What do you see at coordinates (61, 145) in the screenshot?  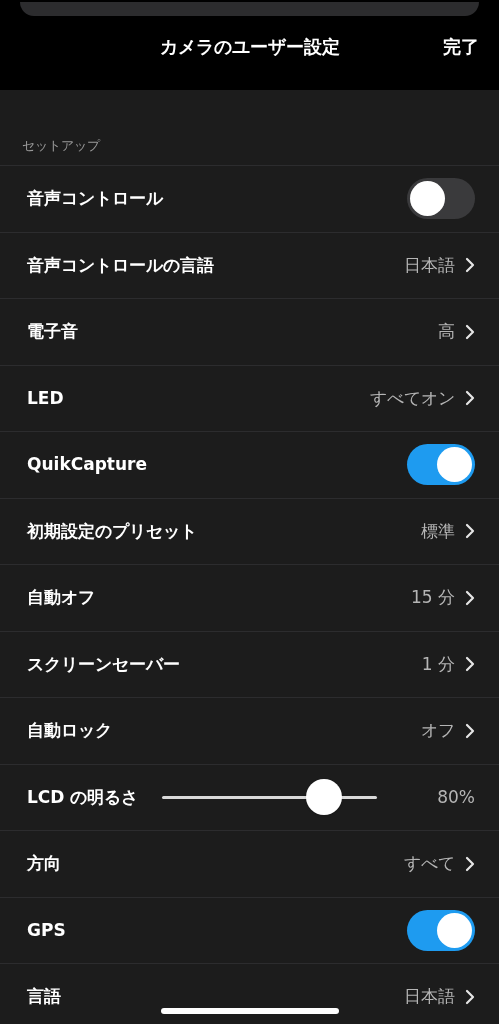 I see `section-header: セットアップ` at bounding box center [61, 145].